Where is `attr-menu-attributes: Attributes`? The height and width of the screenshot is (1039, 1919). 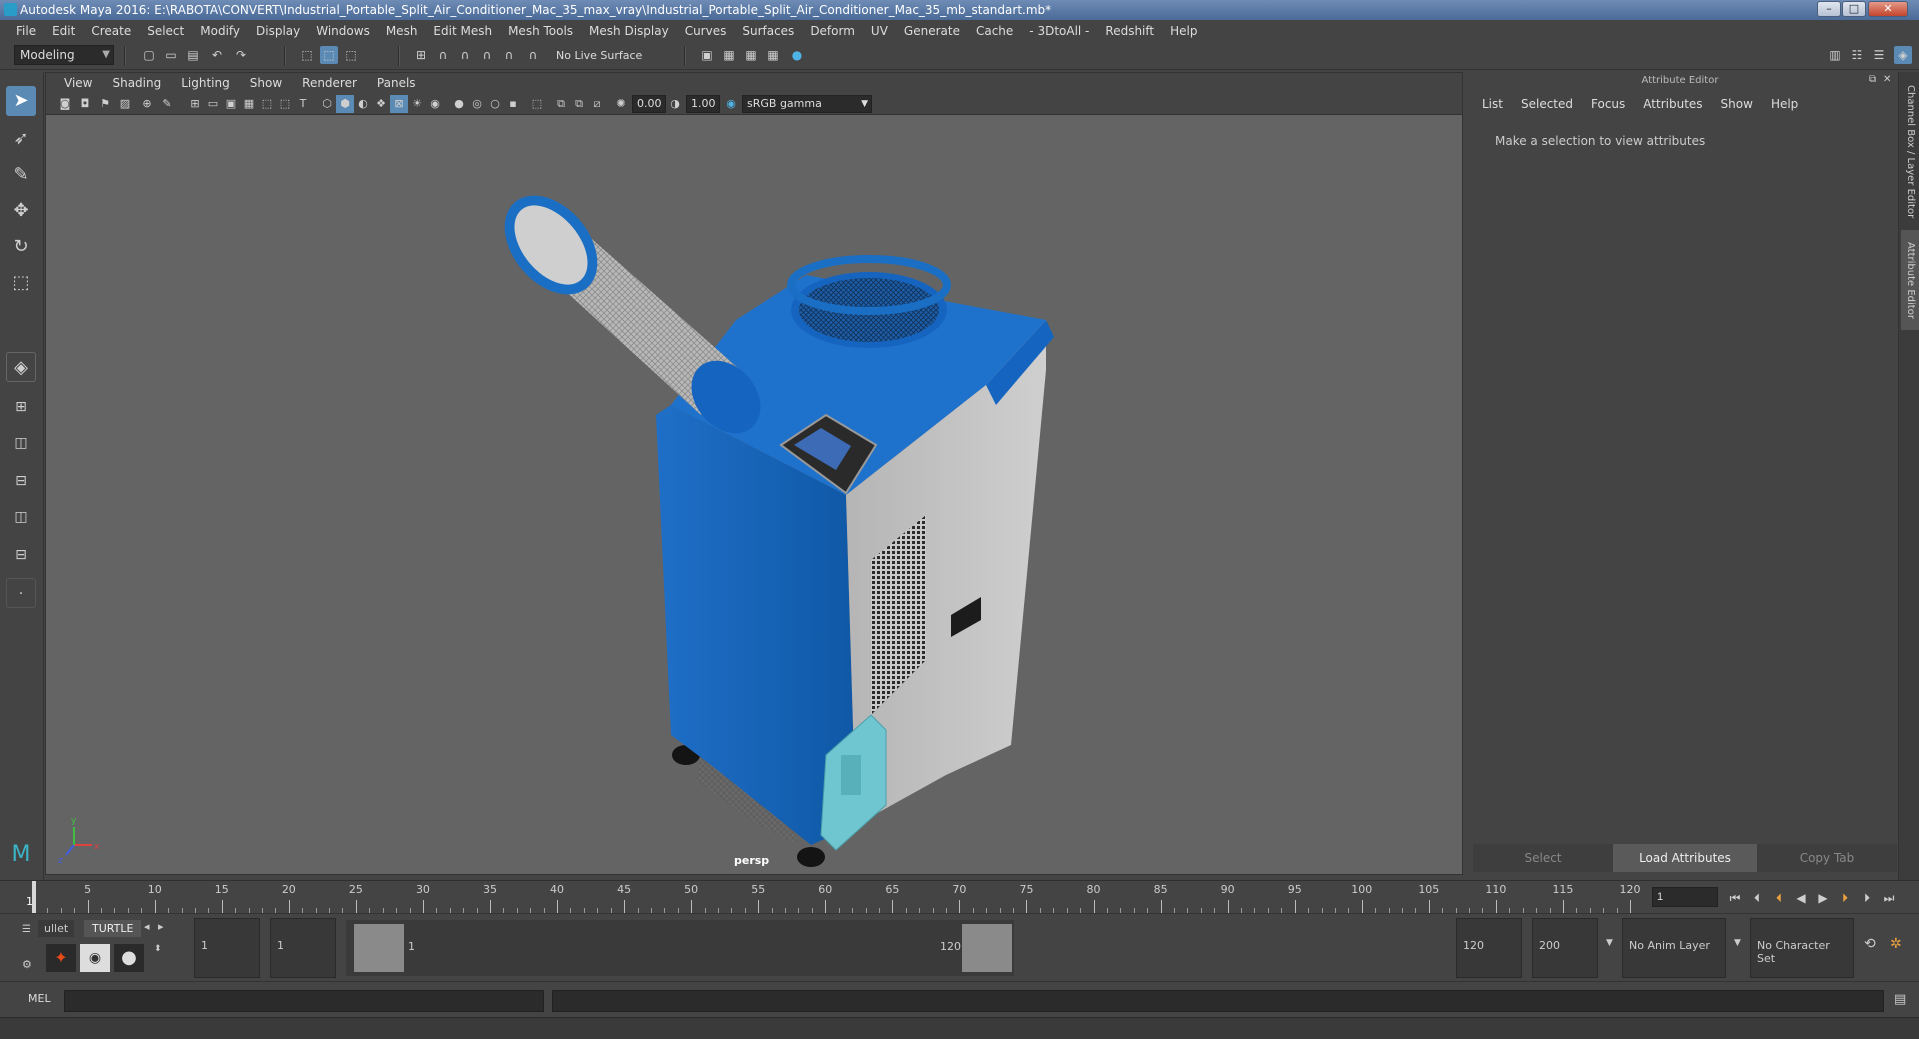 attr-menu-attributes: Attributes is located at coordinates (1672, 104).